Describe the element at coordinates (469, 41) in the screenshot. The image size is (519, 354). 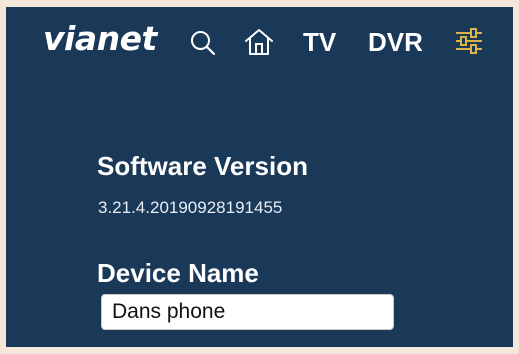
I see `sliders-icon` at that location.